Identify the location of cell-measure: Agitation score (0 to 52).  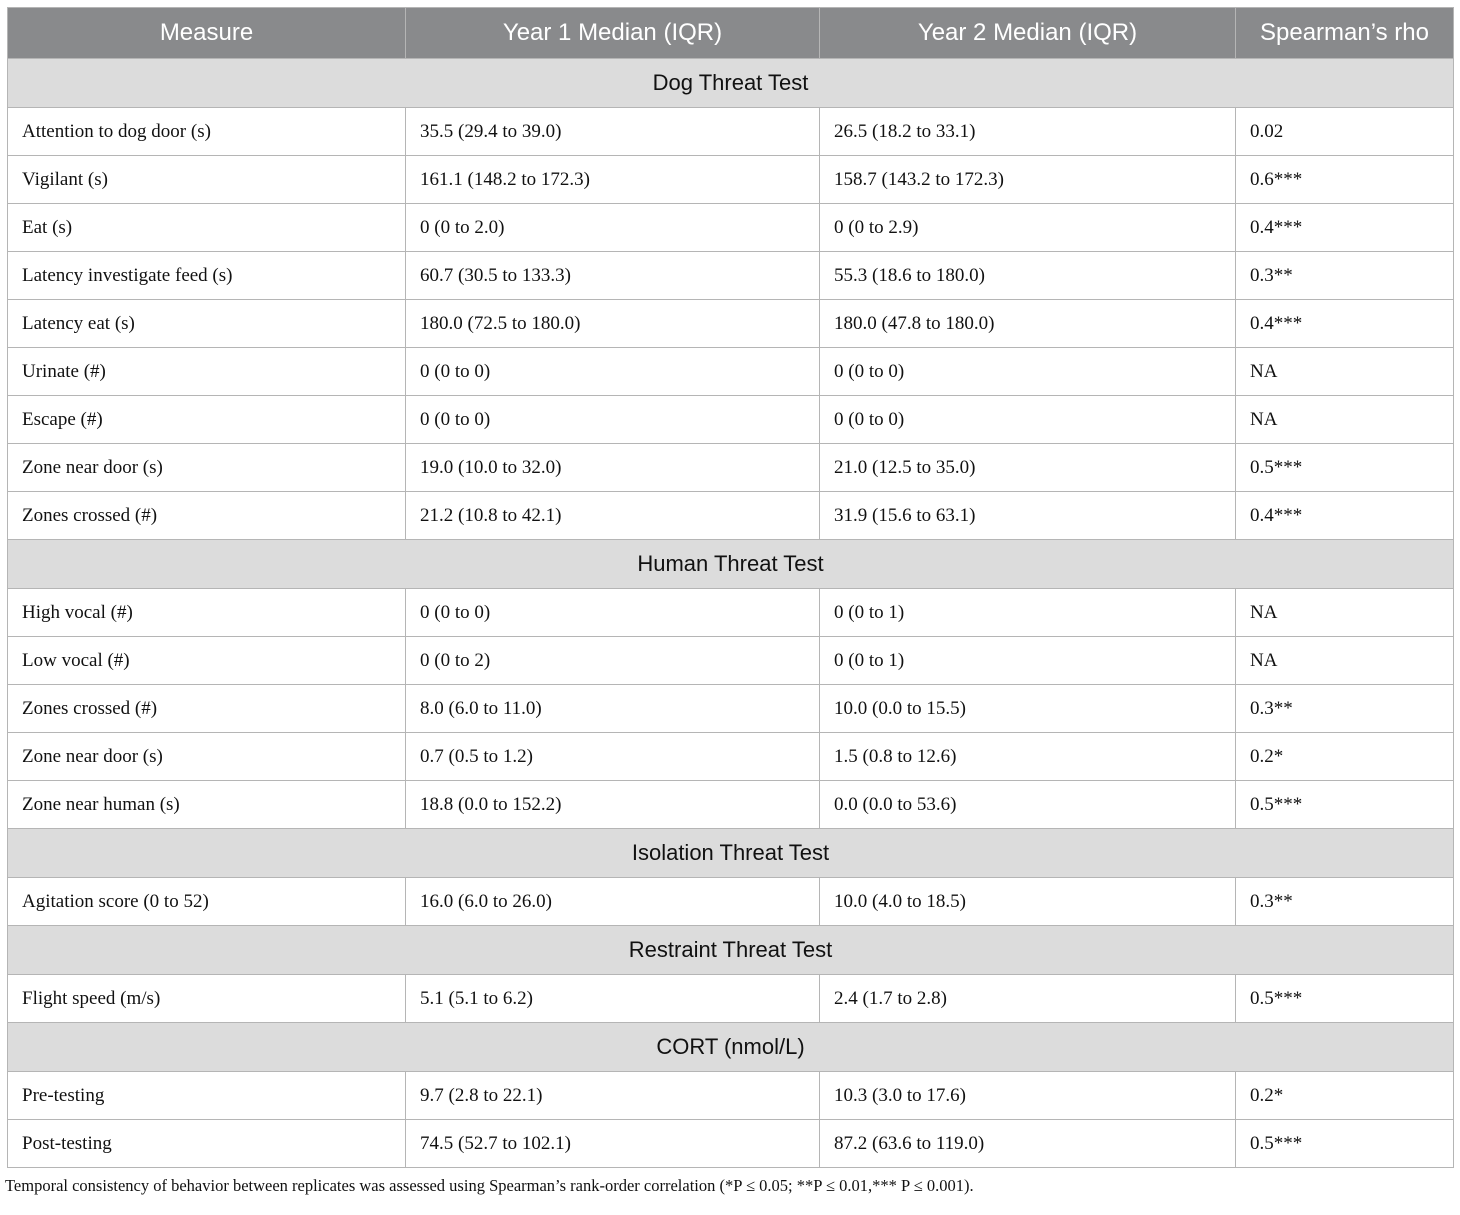
(206, 901).